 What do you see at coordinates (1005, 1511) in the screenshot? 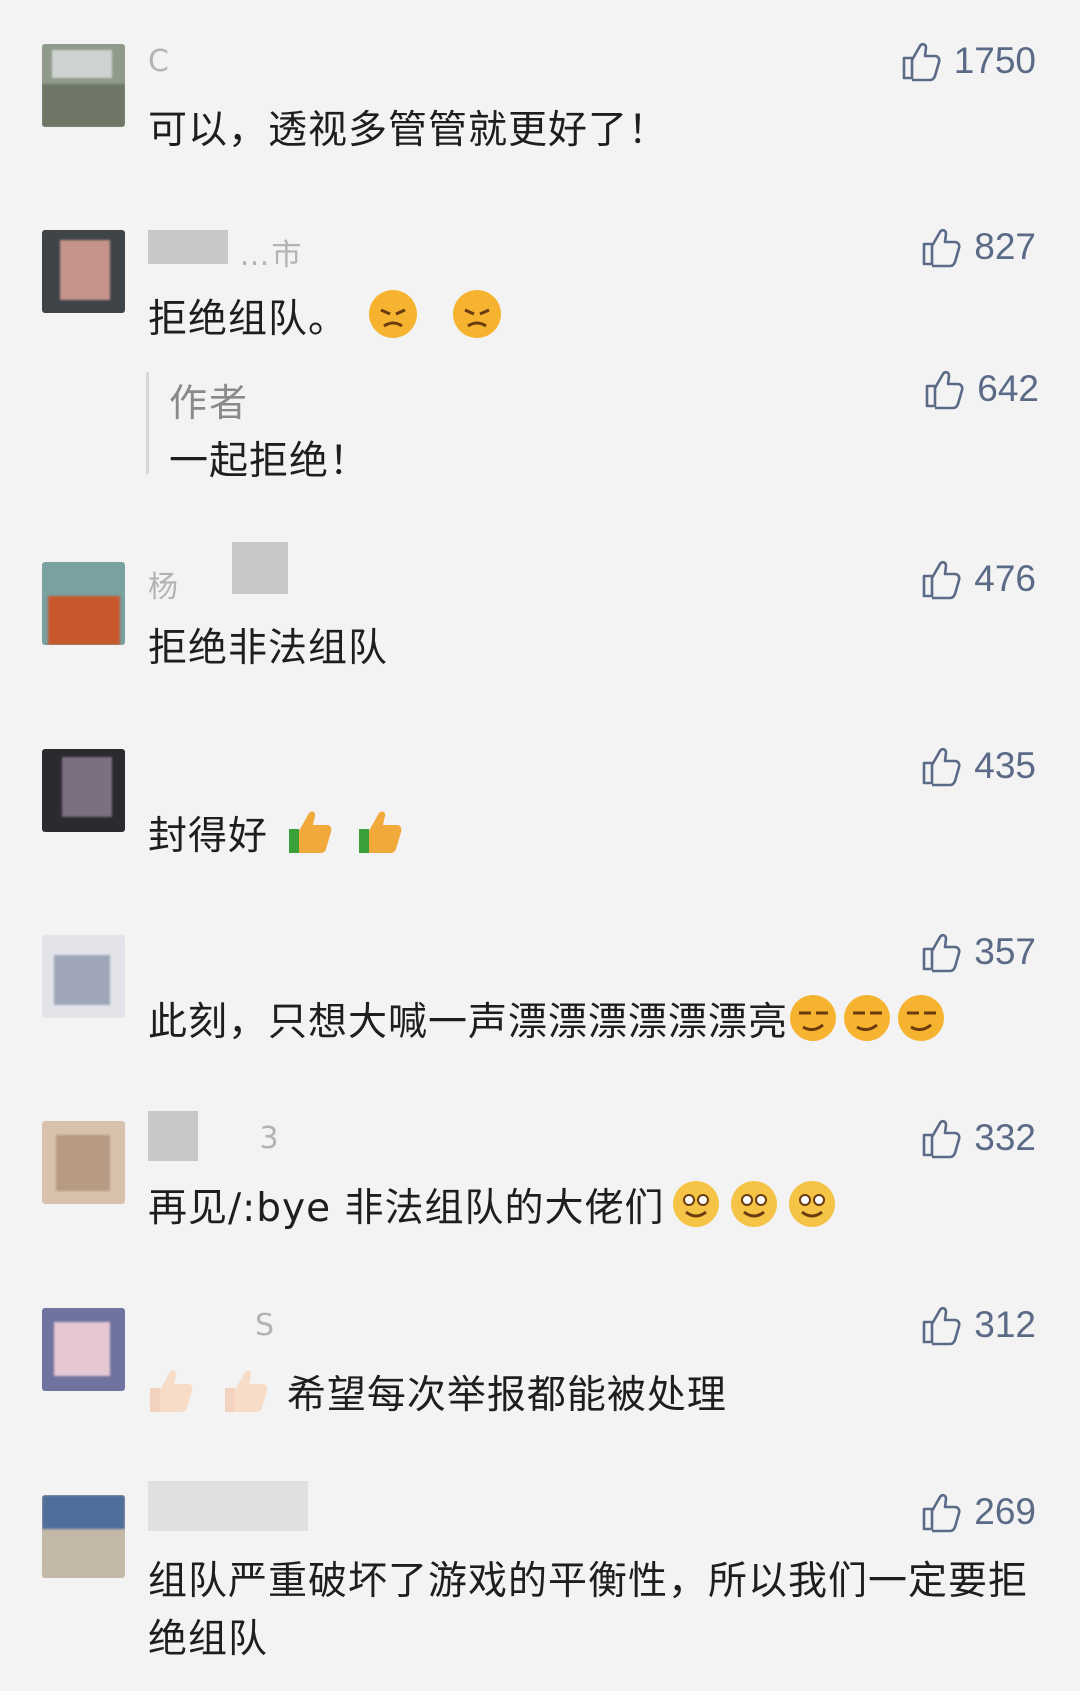
I see `like-count: 269` at bounding box center [1005, 1511].